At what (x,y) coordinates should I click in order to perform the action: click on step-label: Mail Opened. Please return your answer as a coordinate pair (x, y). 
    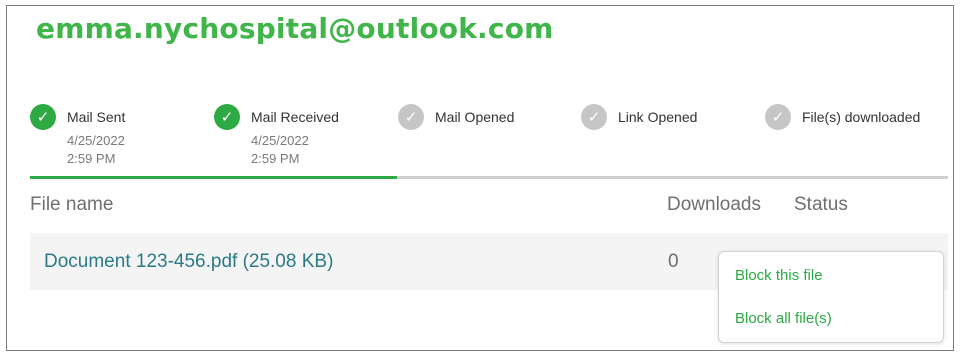
    Looking at the image, I should click on (475, 117).